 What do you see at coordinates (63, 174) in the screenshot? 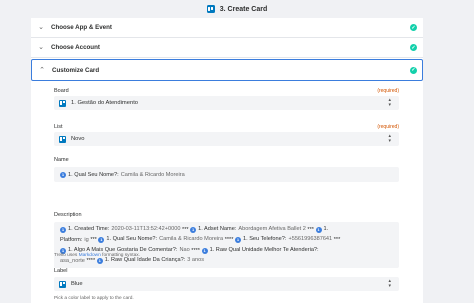
I see `step-number-icon: 1` at bounding box center [63, 174].